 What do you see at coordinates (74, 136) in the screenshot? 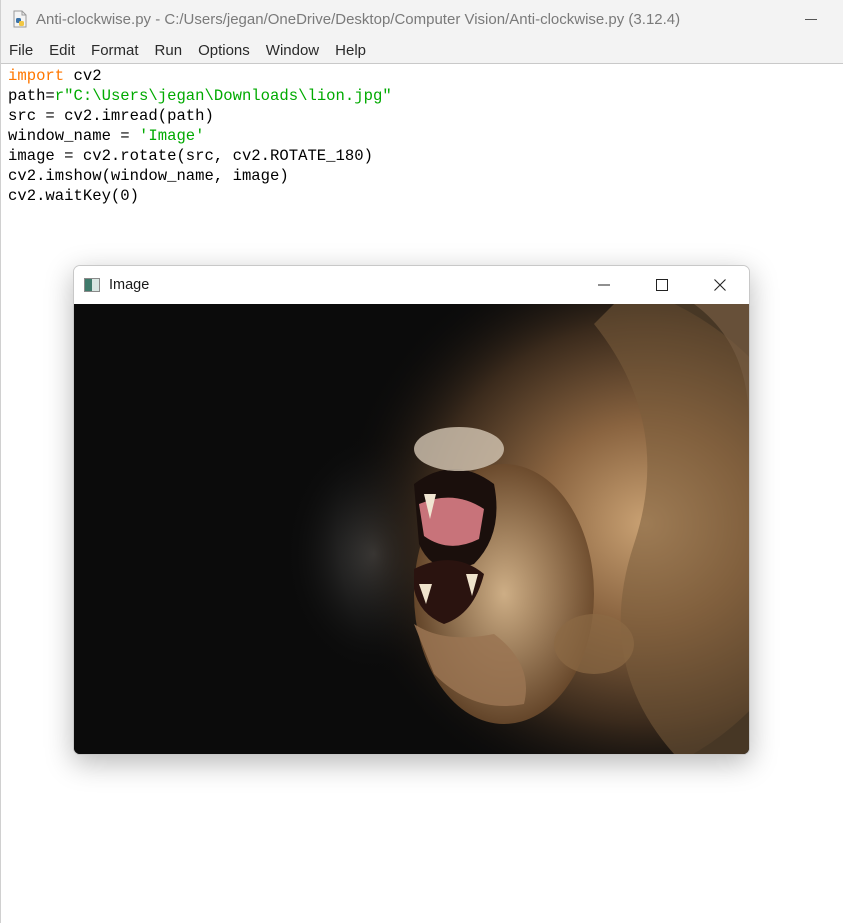
I see `code-token: window_name =` at bounding box center [74, 136].